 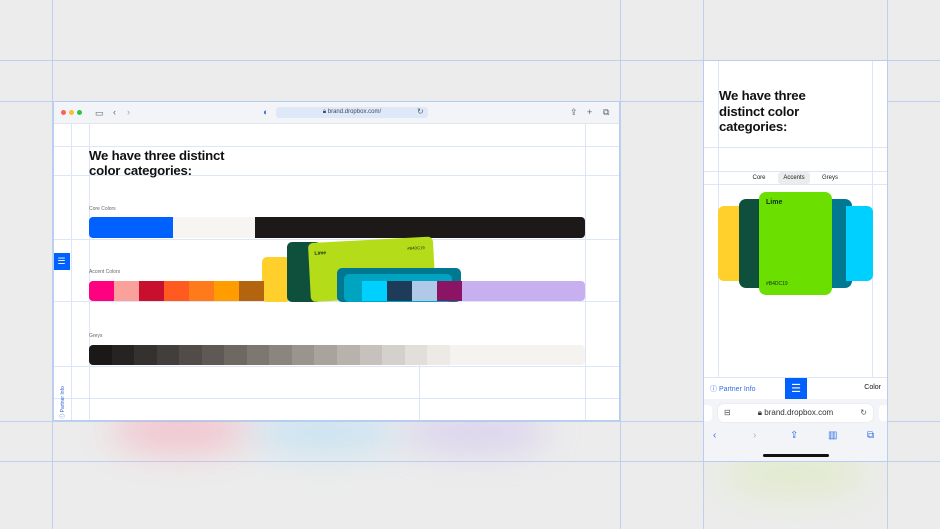 What do you see at coordinates (449, 291) in the screenshot?
I see `swatch-plum` at bounding box center [449, 291].